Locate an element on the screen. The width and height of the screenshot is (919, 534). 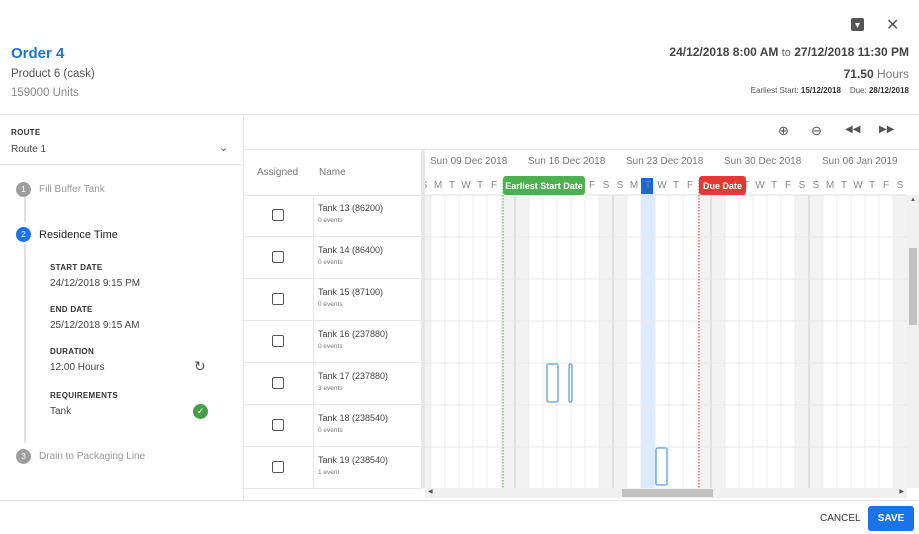
week-label: Sun 09 Dec 2018 is located at coordinates (469, 161).